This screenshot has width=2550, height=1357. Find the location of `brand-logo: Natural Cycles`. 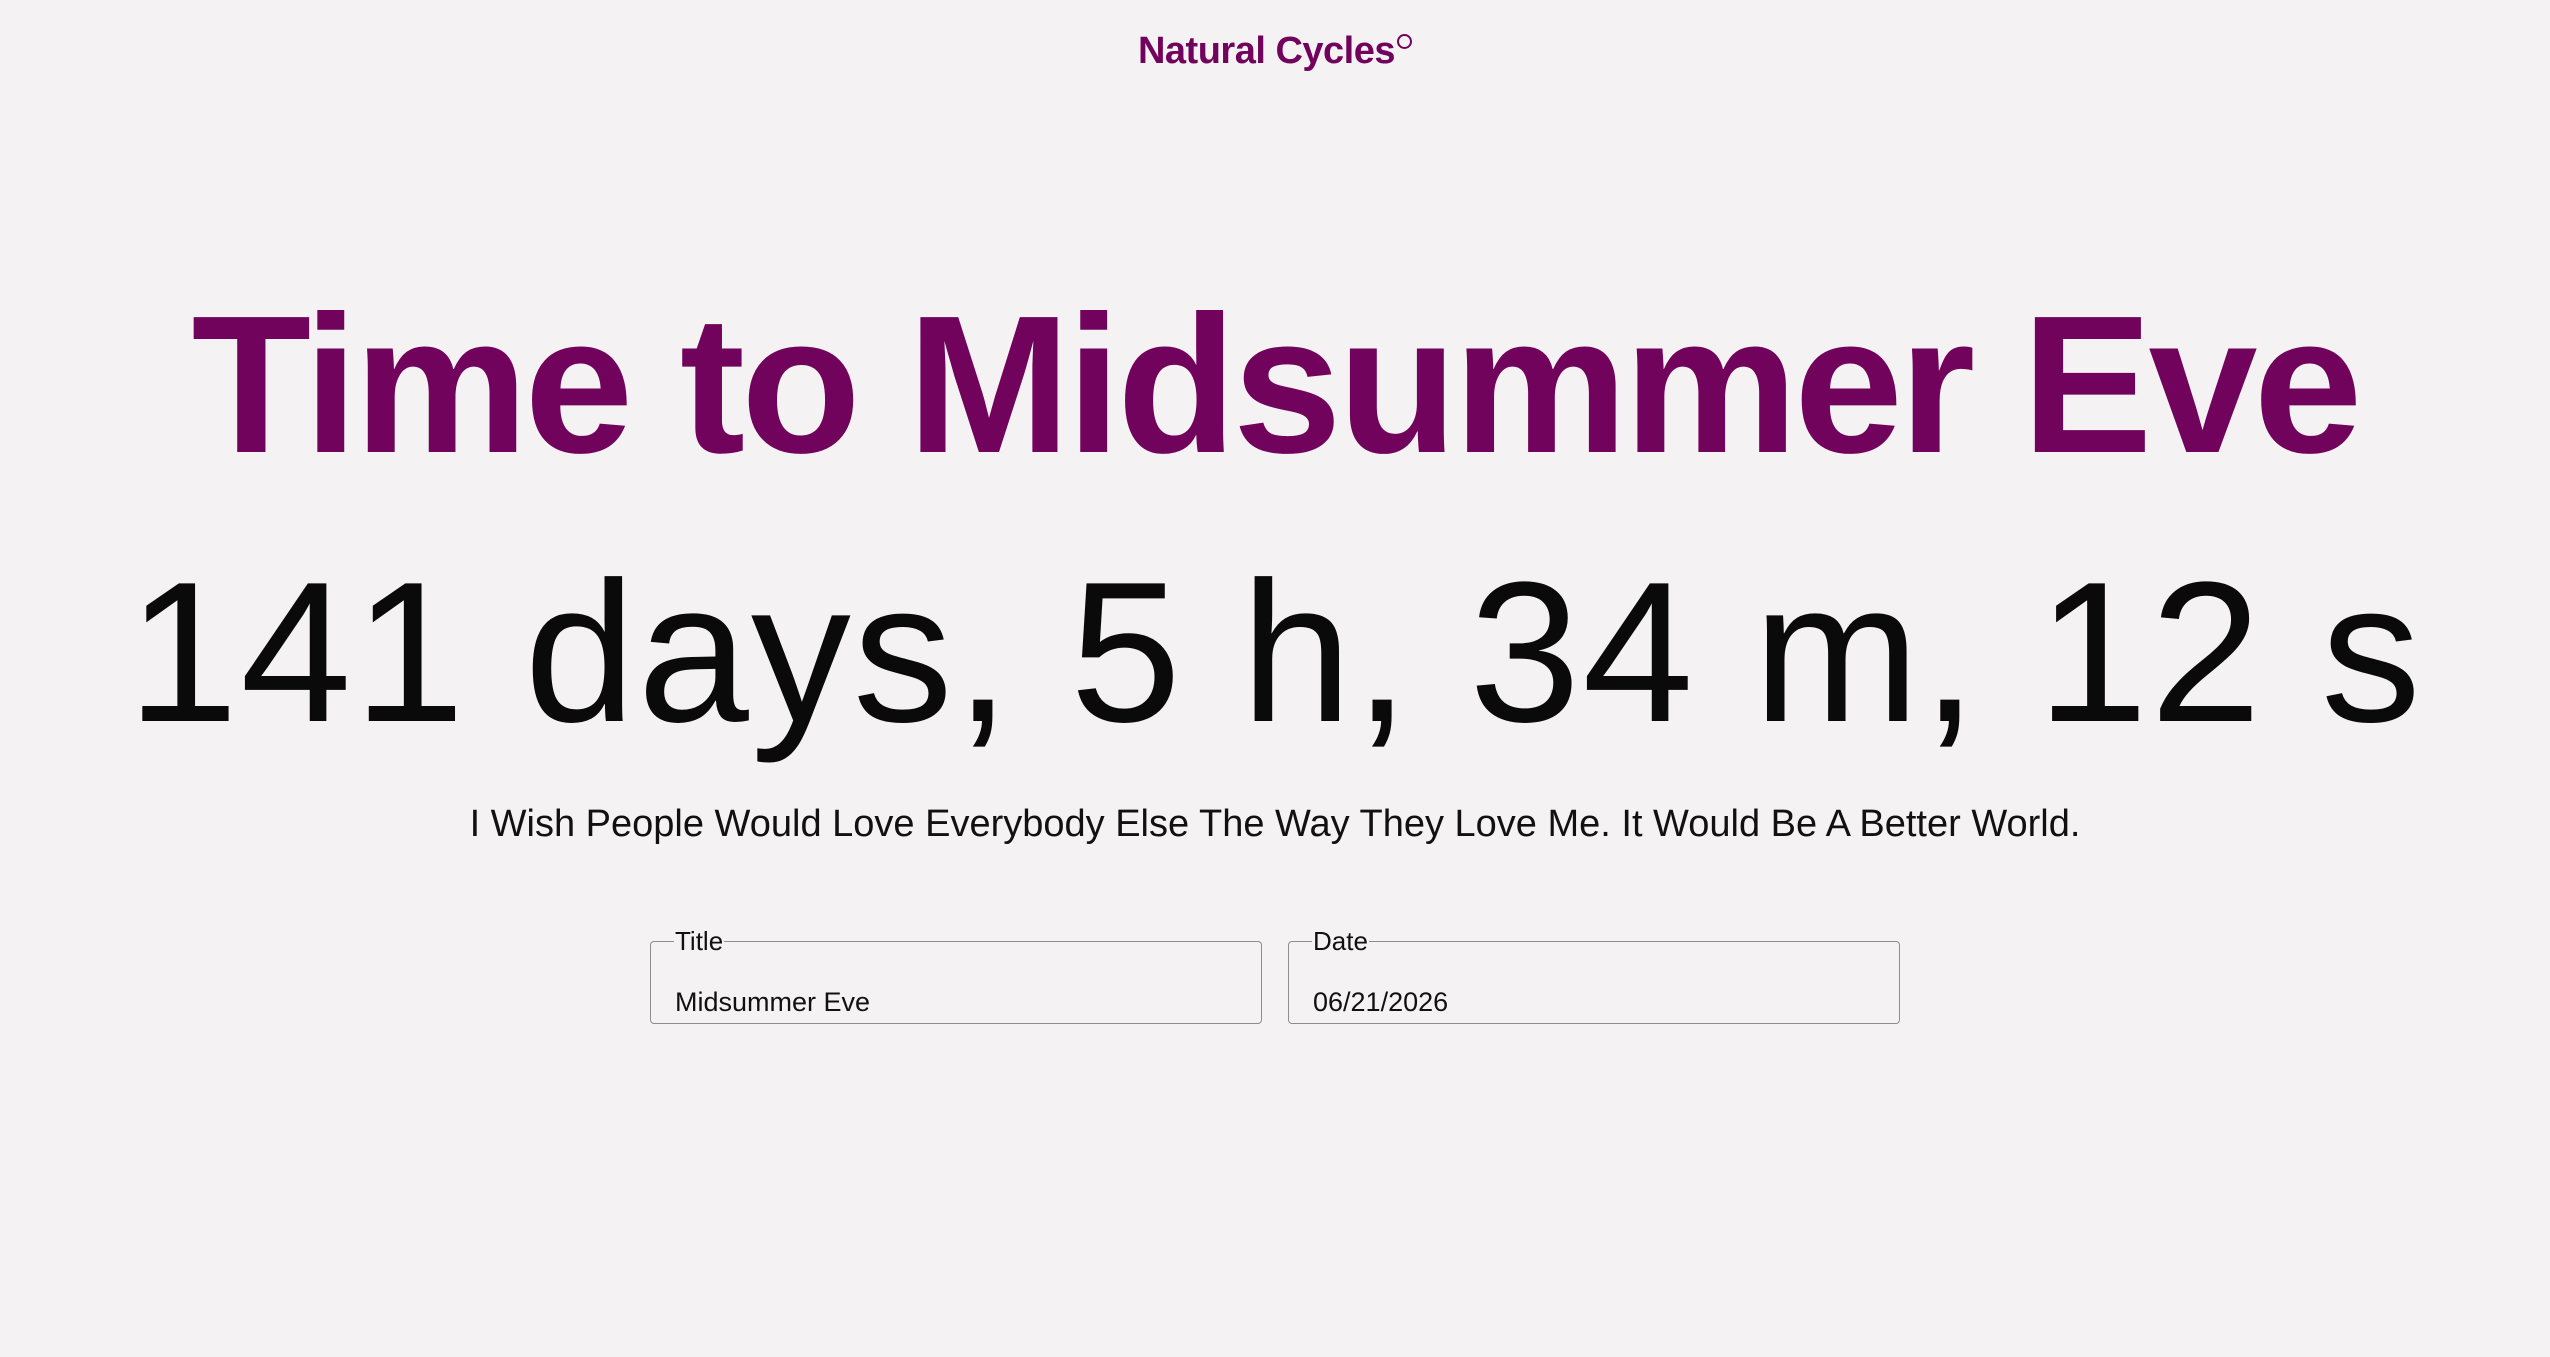

brand-logo: Natural Cycles is located at coordinates (1275, 51).